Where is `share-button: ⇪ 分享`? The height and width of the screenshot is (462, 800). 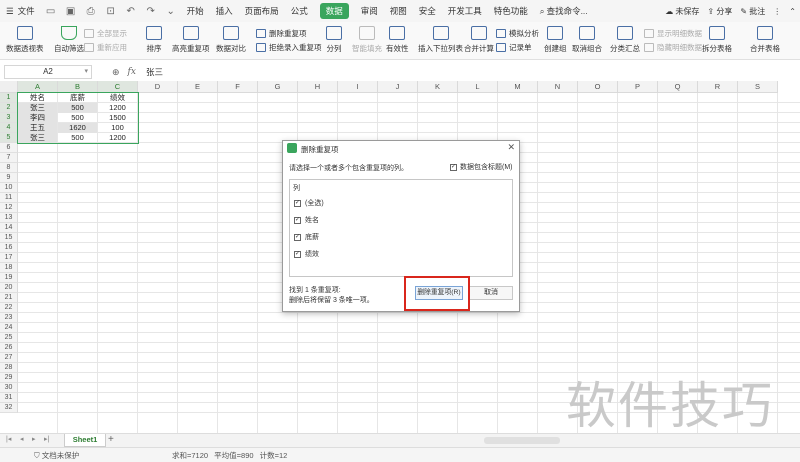 share-button: ⇪ 分享 is located at coordinates (719, 11).